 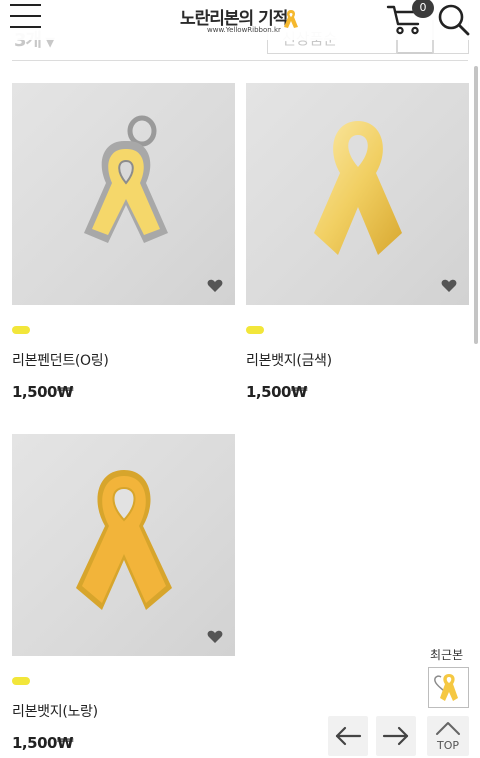 I want to click on scrollbar, so click(x=476, y=205).